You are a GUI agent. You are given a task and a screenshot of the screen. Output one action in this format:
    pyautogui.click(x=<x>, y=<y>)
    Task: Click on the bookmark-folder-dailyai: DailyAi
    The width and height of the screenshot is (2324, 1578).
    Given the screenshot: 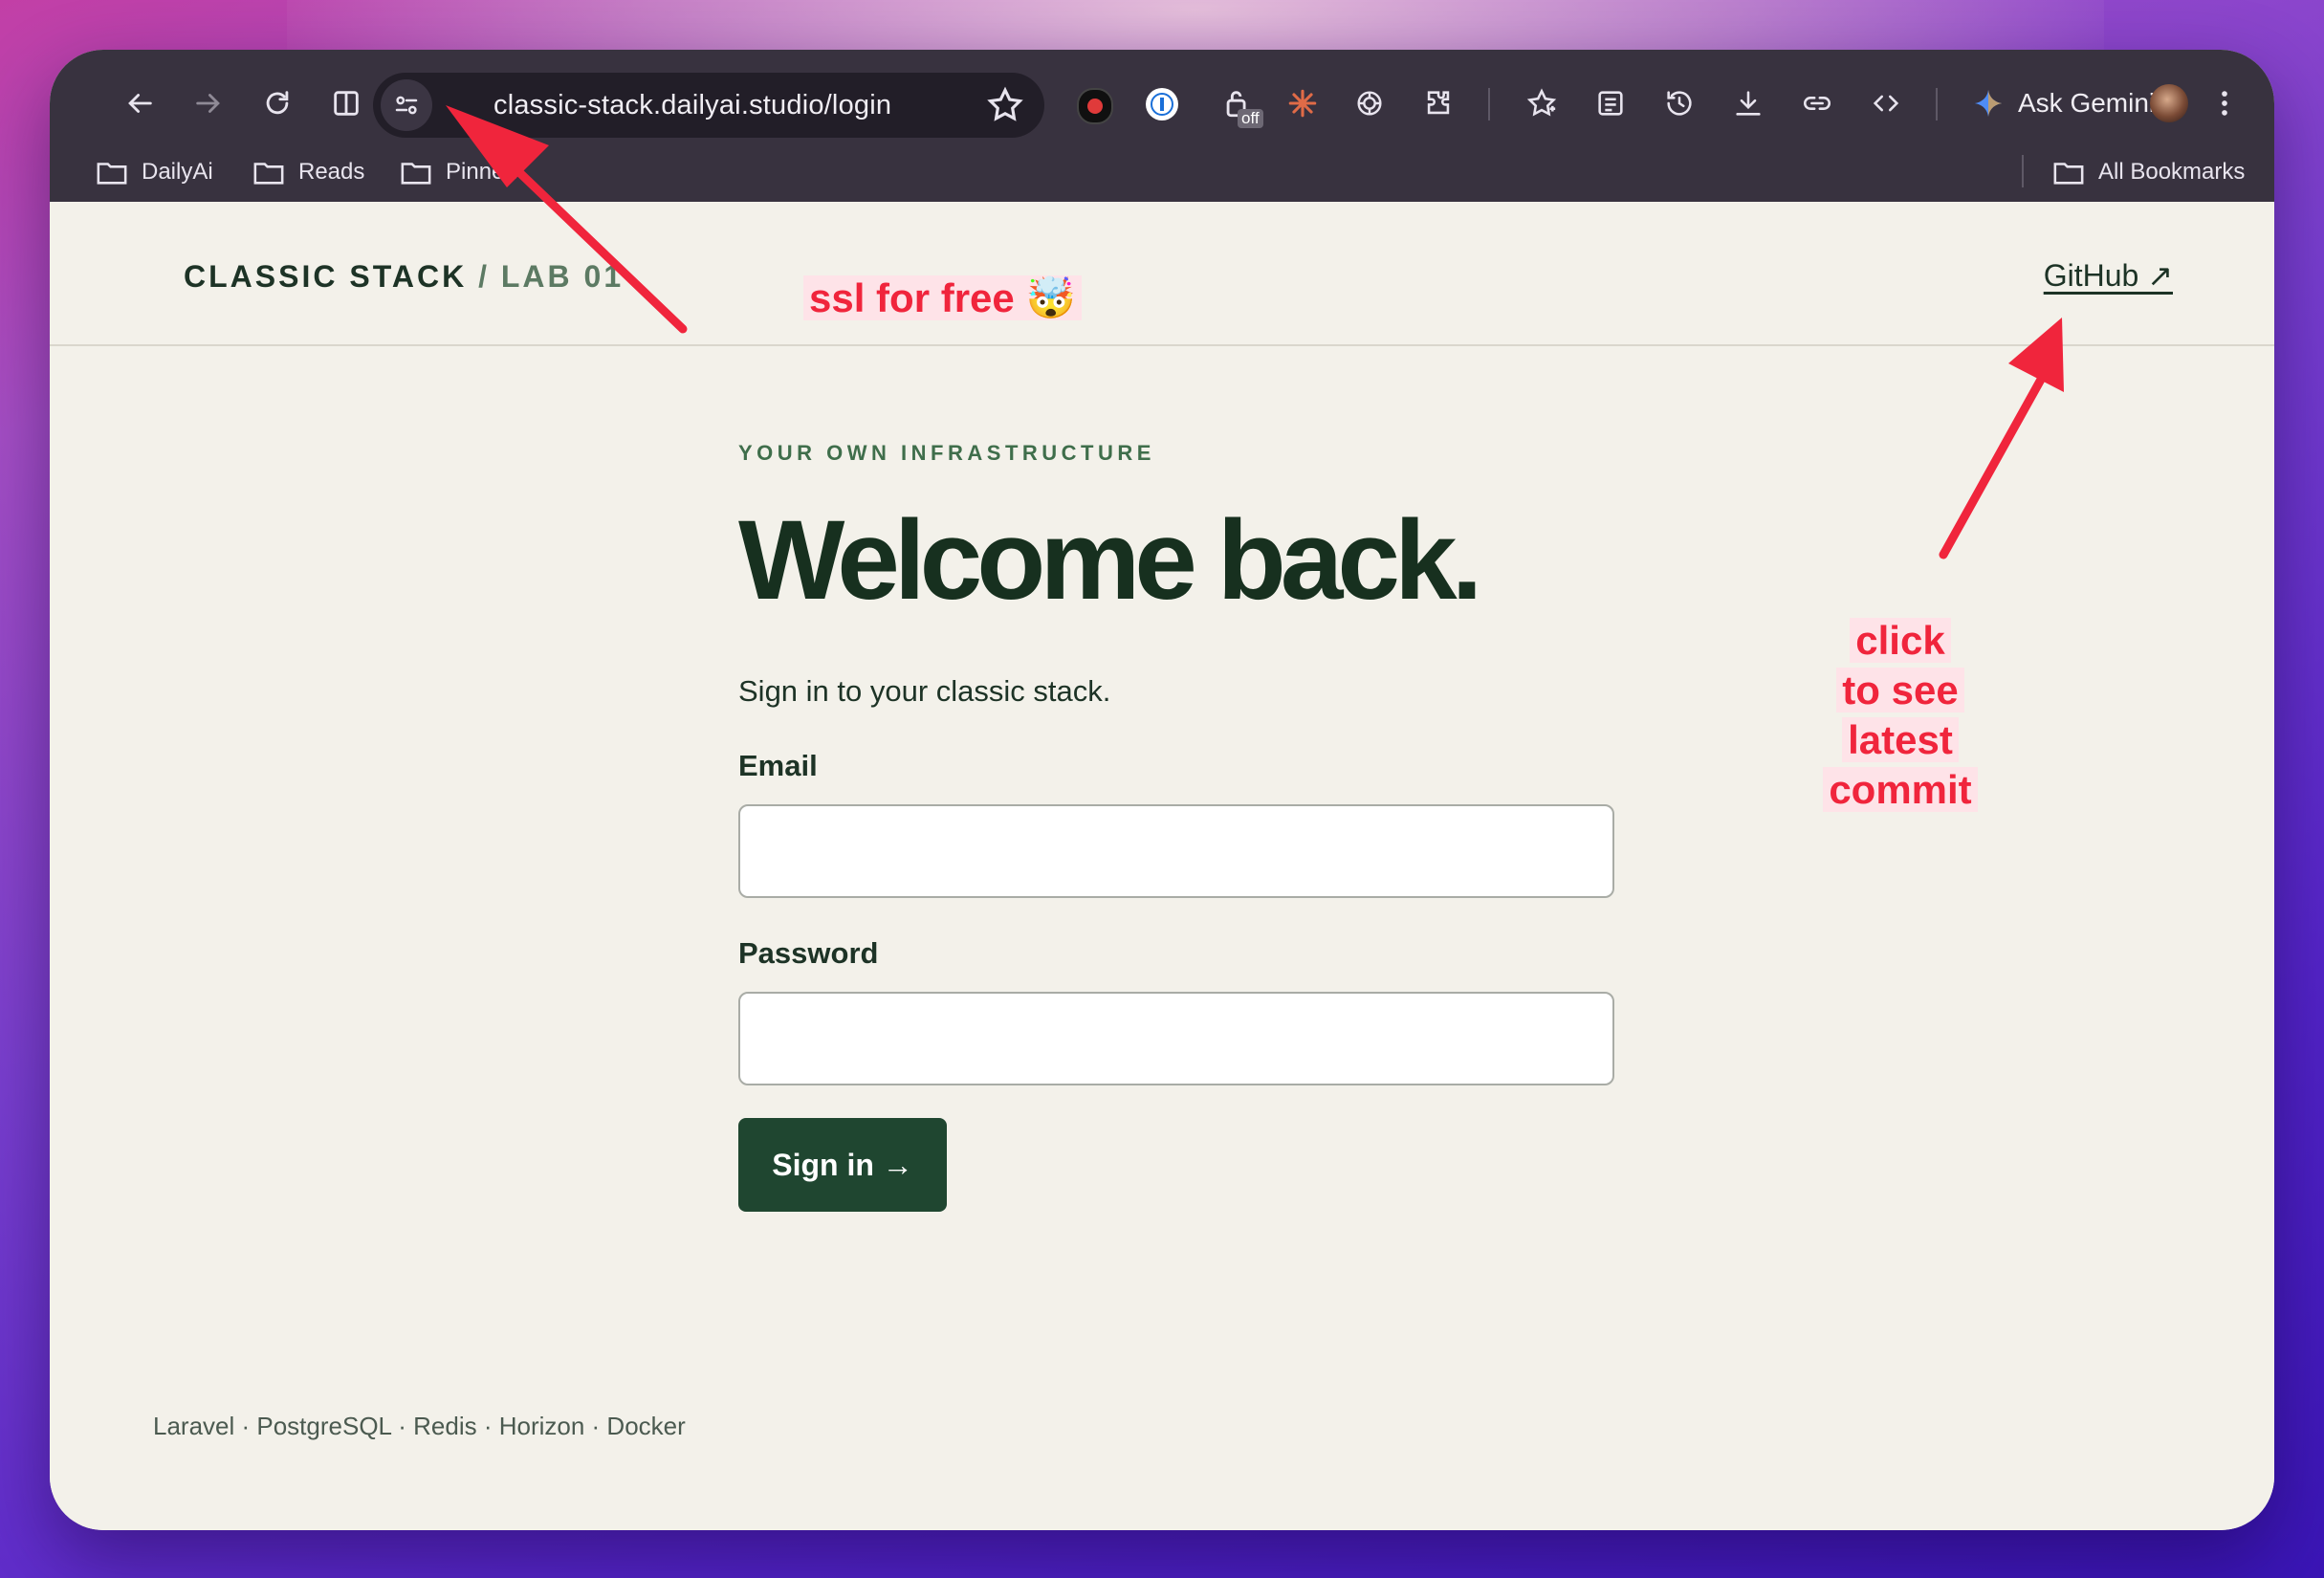 What is the action you would take?
    pyautogui.click(x=154, y=172)
    